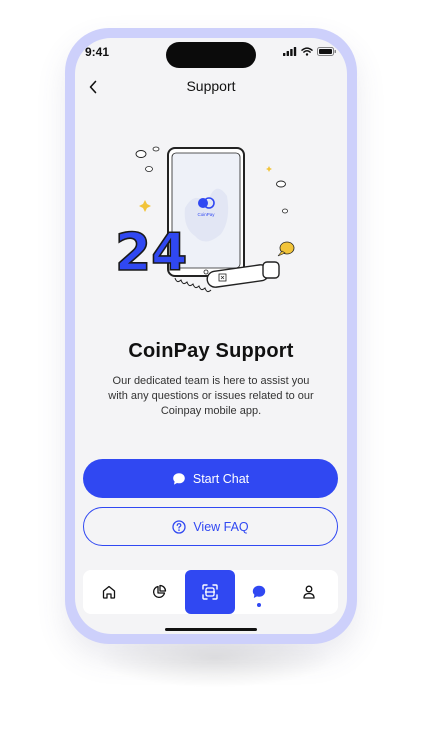  I want to click on logo-label: CoinPay, so click(206, 214).